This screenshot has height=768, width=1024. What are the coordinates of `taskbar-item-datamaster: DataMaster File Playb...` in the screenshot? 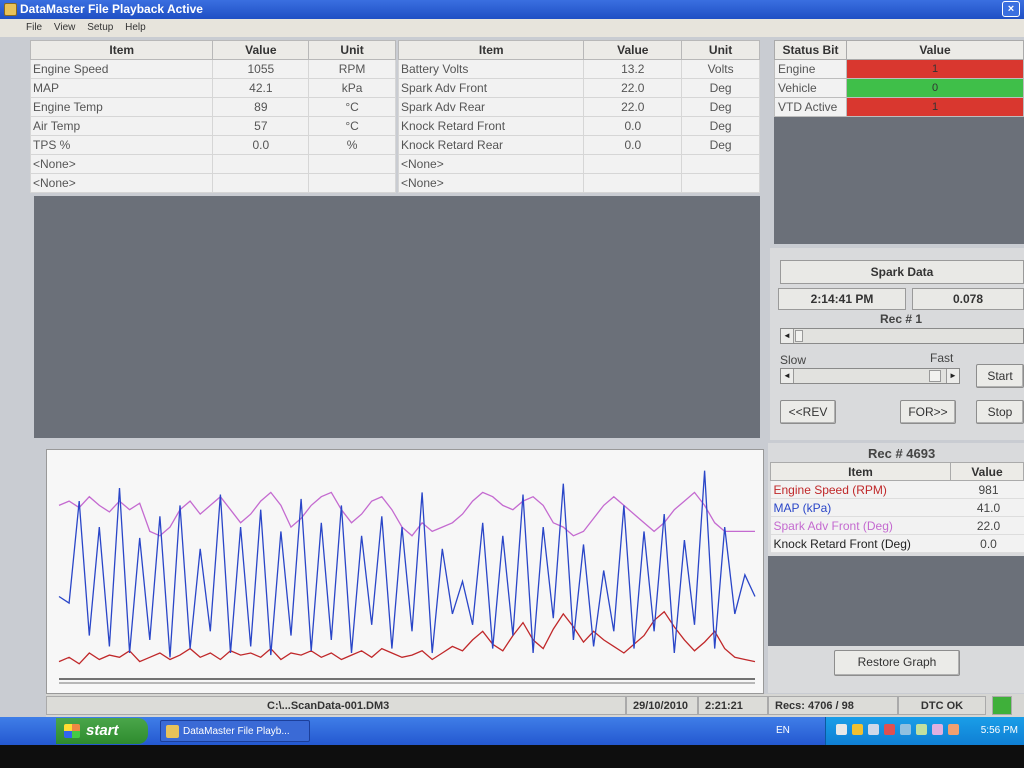 It's located at (235, 731).